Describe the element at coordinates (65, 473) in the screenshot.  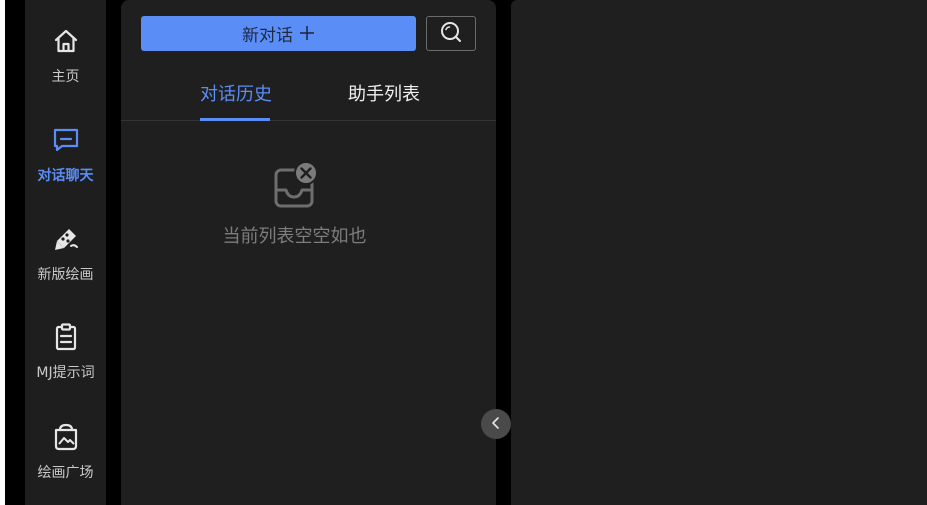
I see `nav-label-painting-plaza: 绘画广场` at that location.